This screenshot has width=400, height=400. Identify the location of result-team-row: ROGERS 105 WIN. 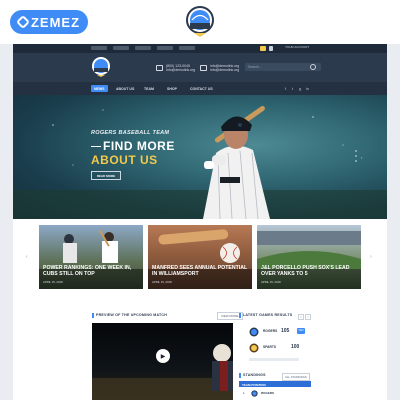
(275, 332).